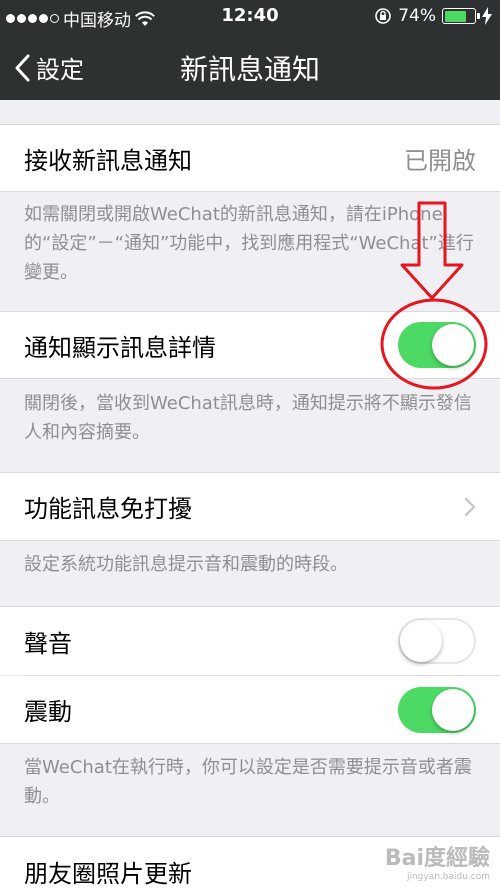 This screenshot has width=500, height=888. What do you see at coordinates (448, 877) in the screenshot?
I see `watermark-sub: jingyan.baidu.com` at bounding box center [448, 877].